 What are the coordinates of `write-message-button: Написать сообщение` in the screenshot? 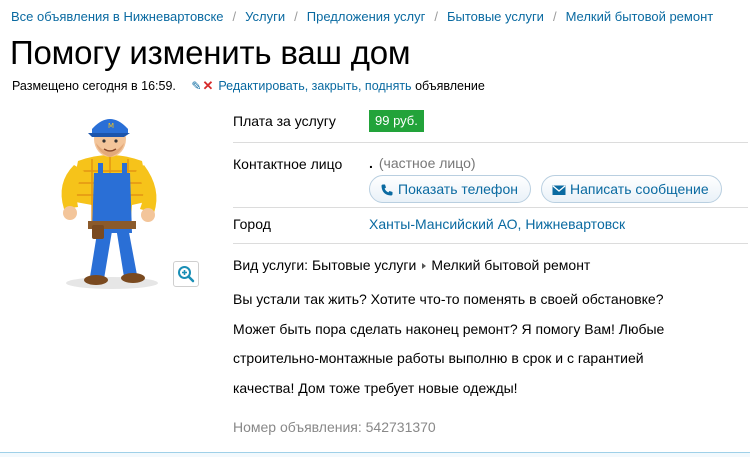 It's located at (631, 189).